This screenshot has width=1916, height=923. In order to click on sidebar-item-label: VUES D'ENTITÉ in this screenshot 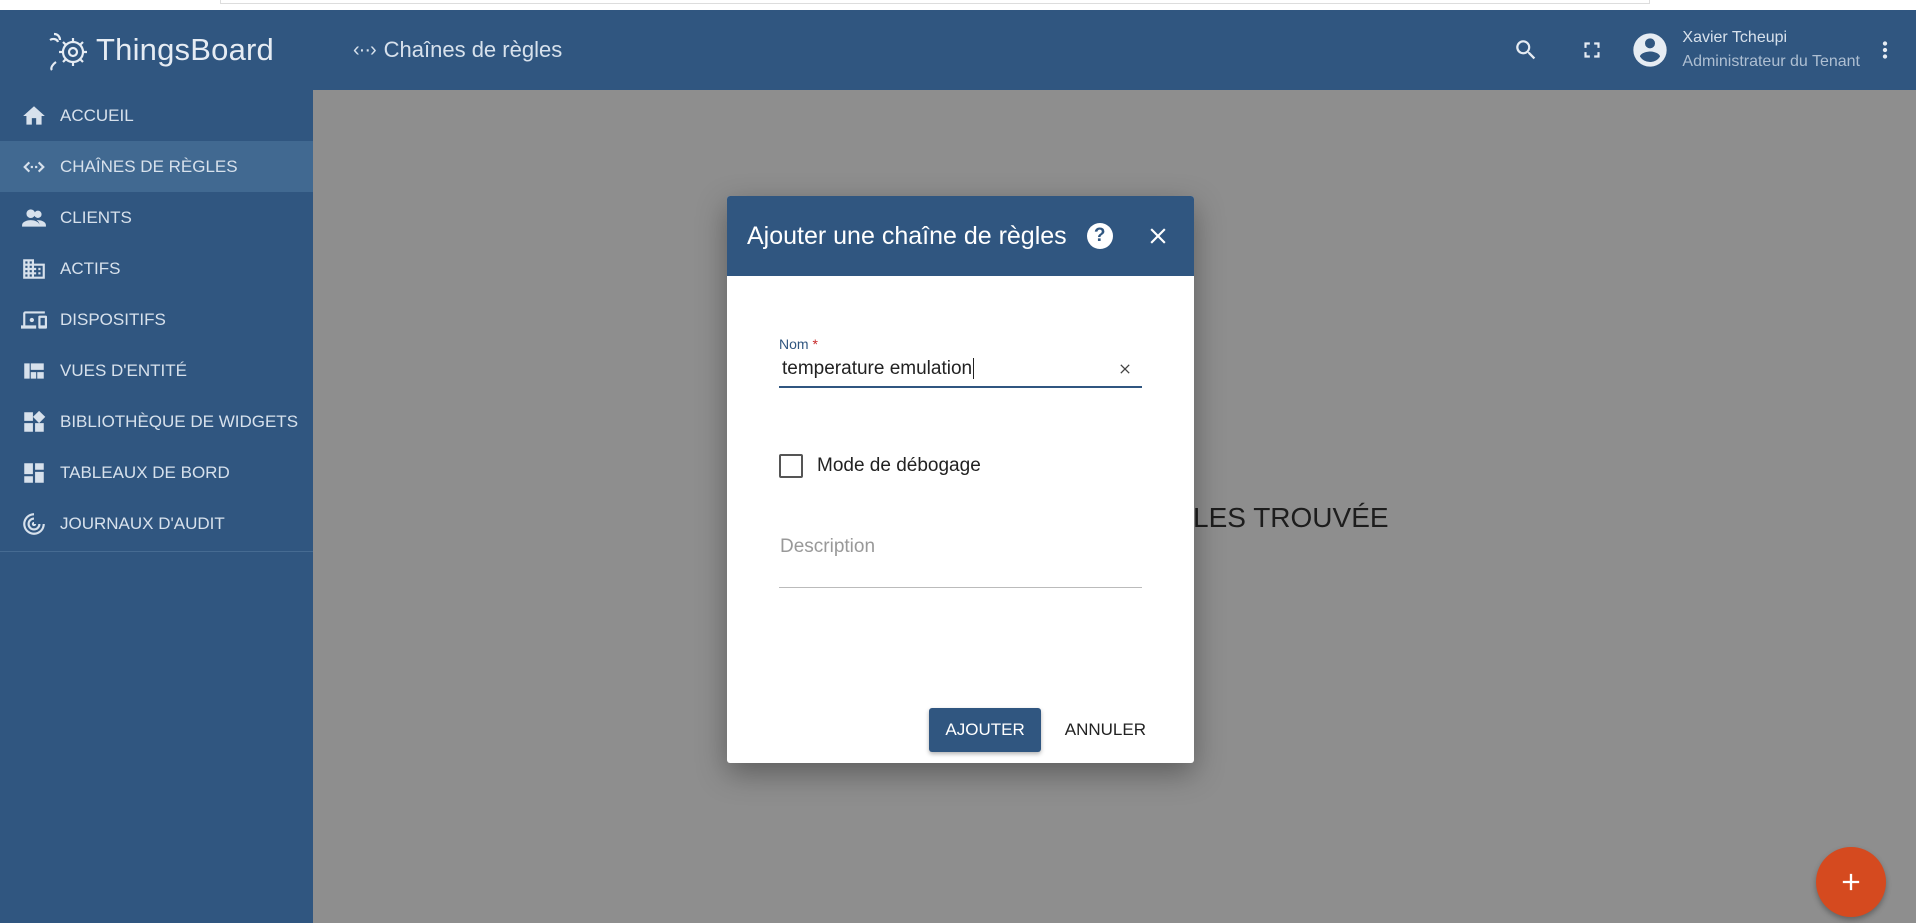, I will do `click(123, 370)`.